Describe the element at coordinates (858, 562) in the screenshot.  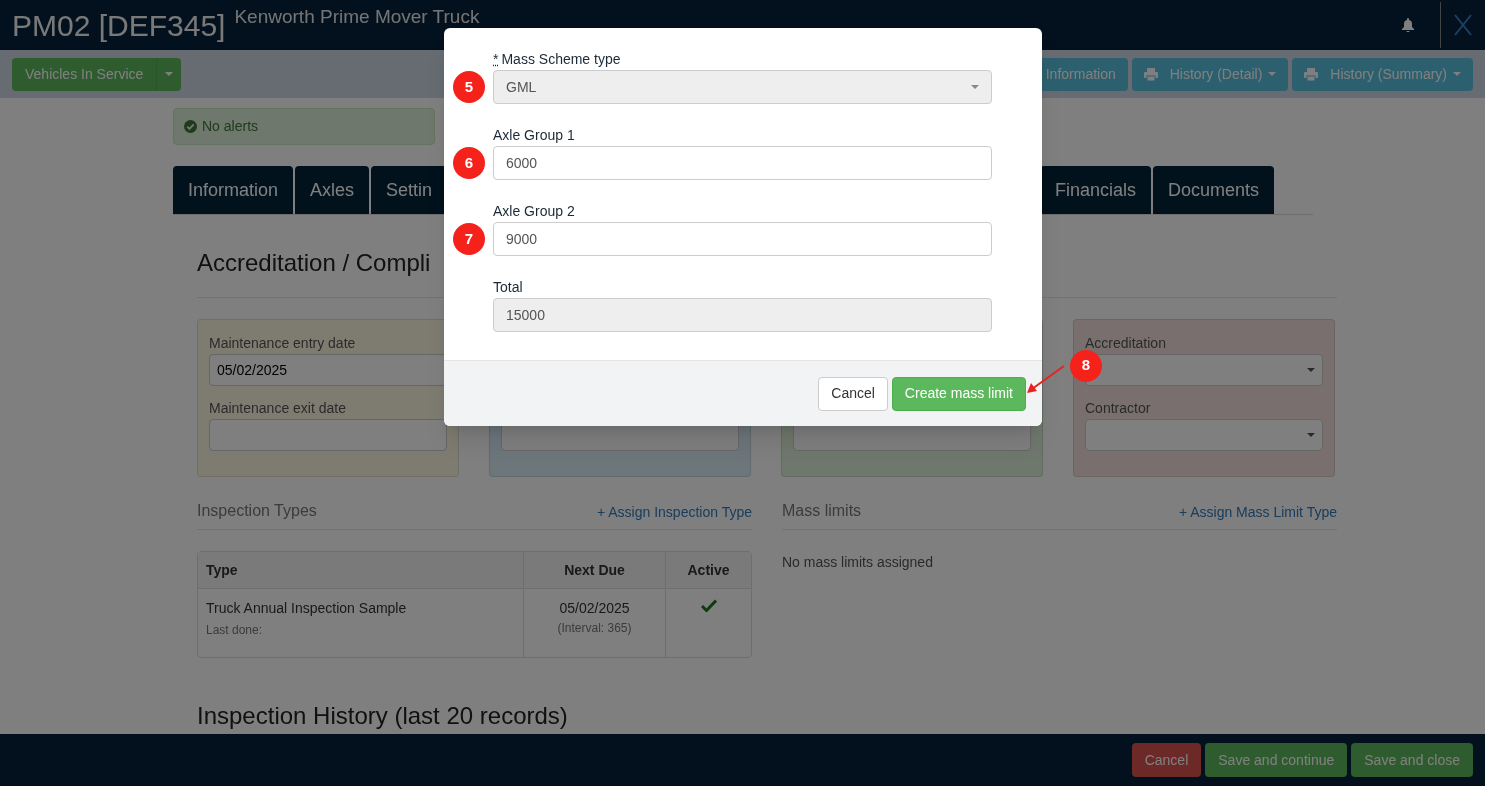
I see `empty-message: No mass limits assigned` at that location.